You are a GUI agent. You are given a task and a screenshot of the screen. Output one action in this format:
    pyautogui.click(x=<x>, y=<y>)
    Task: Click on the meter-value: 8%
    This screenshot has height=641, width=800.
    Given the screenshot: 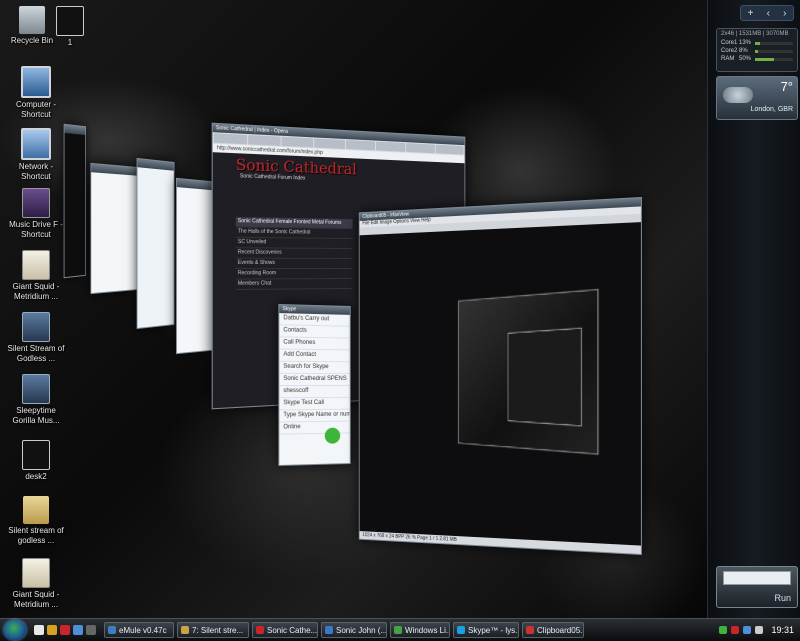 What is the action you would take?
    pyautogui.click(x=747, y=51)
    